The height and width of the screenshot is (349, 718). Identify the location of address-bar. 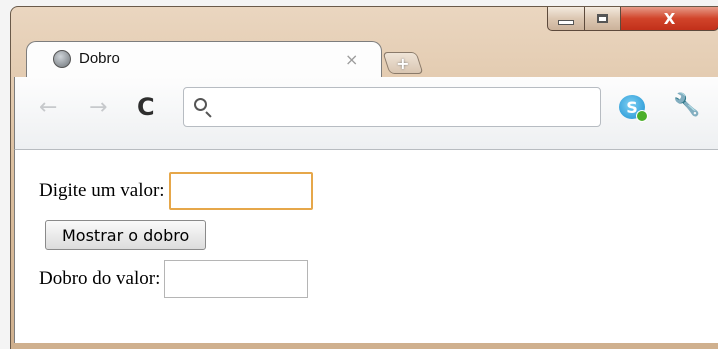
(392, 107).